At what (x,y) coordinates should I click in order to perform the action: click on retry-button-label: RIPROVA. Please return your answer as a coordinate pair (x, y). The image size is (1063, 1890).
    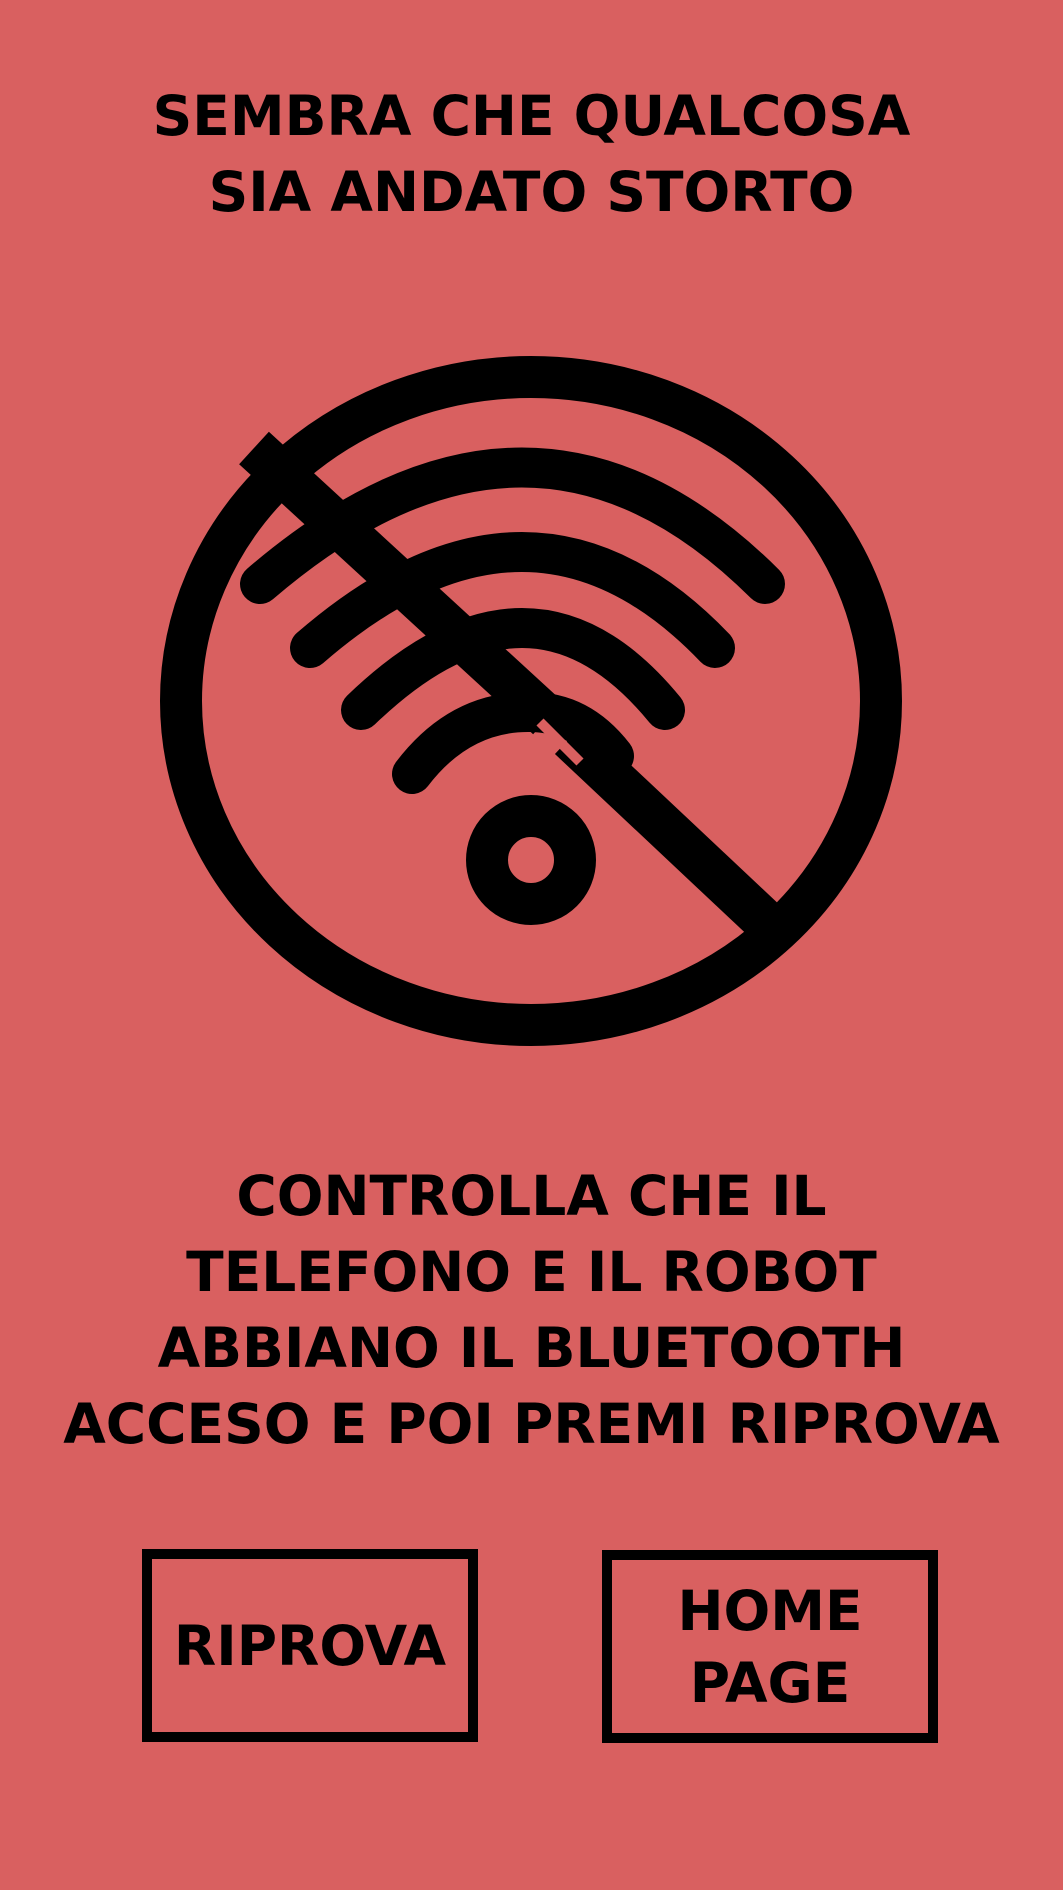
    Looking at the image, I should click on (310, 1645).